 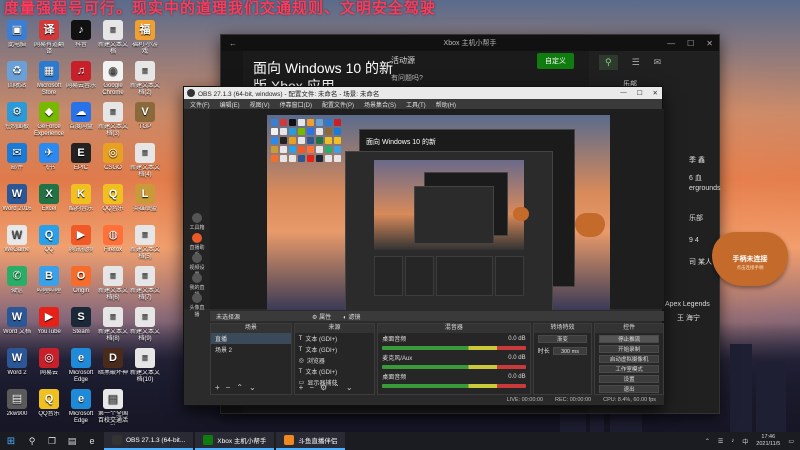 I want to click on source-item: T 文本 (GDI+), so click(x=335, y=371).